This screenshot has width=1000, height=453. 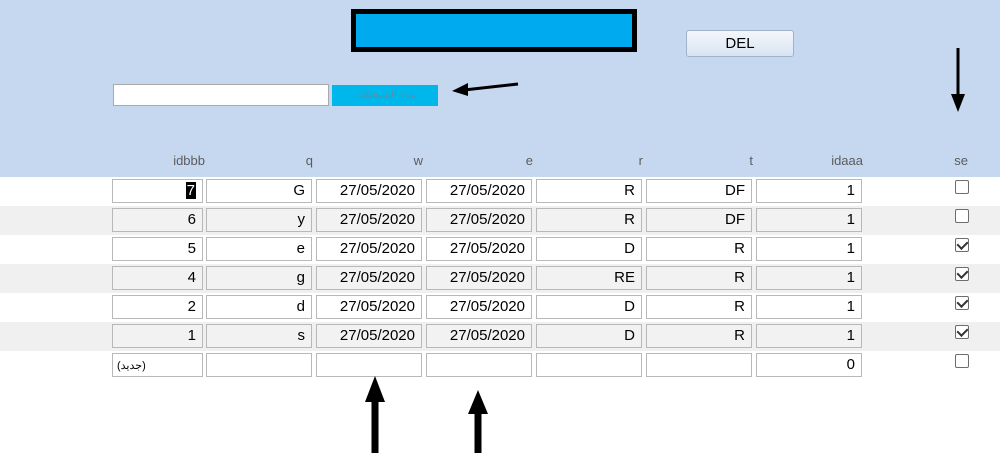 What do you see at coordinates (751, 160) in the screenshot?
I see `column-header-t: t` at bounding box center [751, 160].